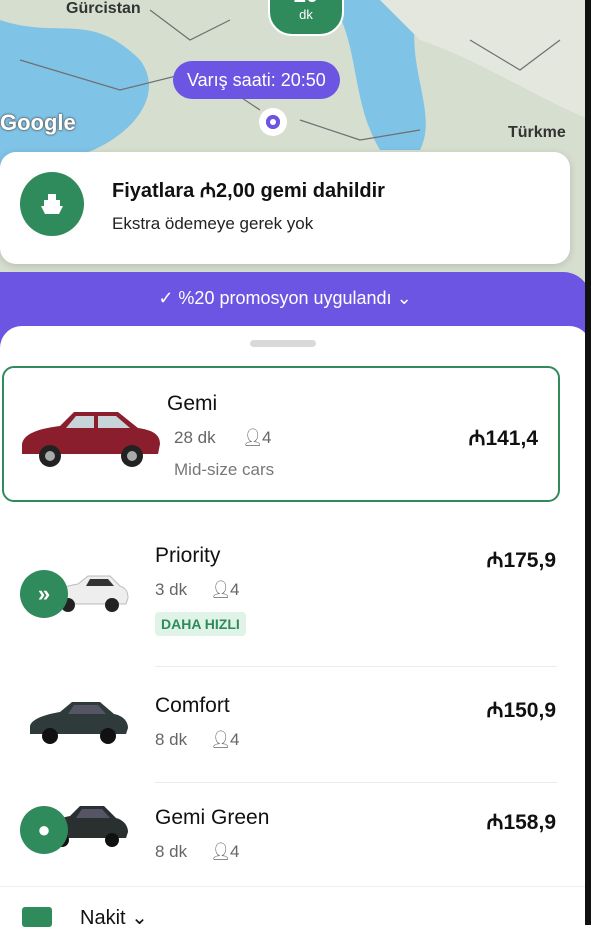 This screenshot has height=930, width=591. I want to click on promo-text: ✓ %20 promosyon uygulandı ⌄, so click(285, 298).